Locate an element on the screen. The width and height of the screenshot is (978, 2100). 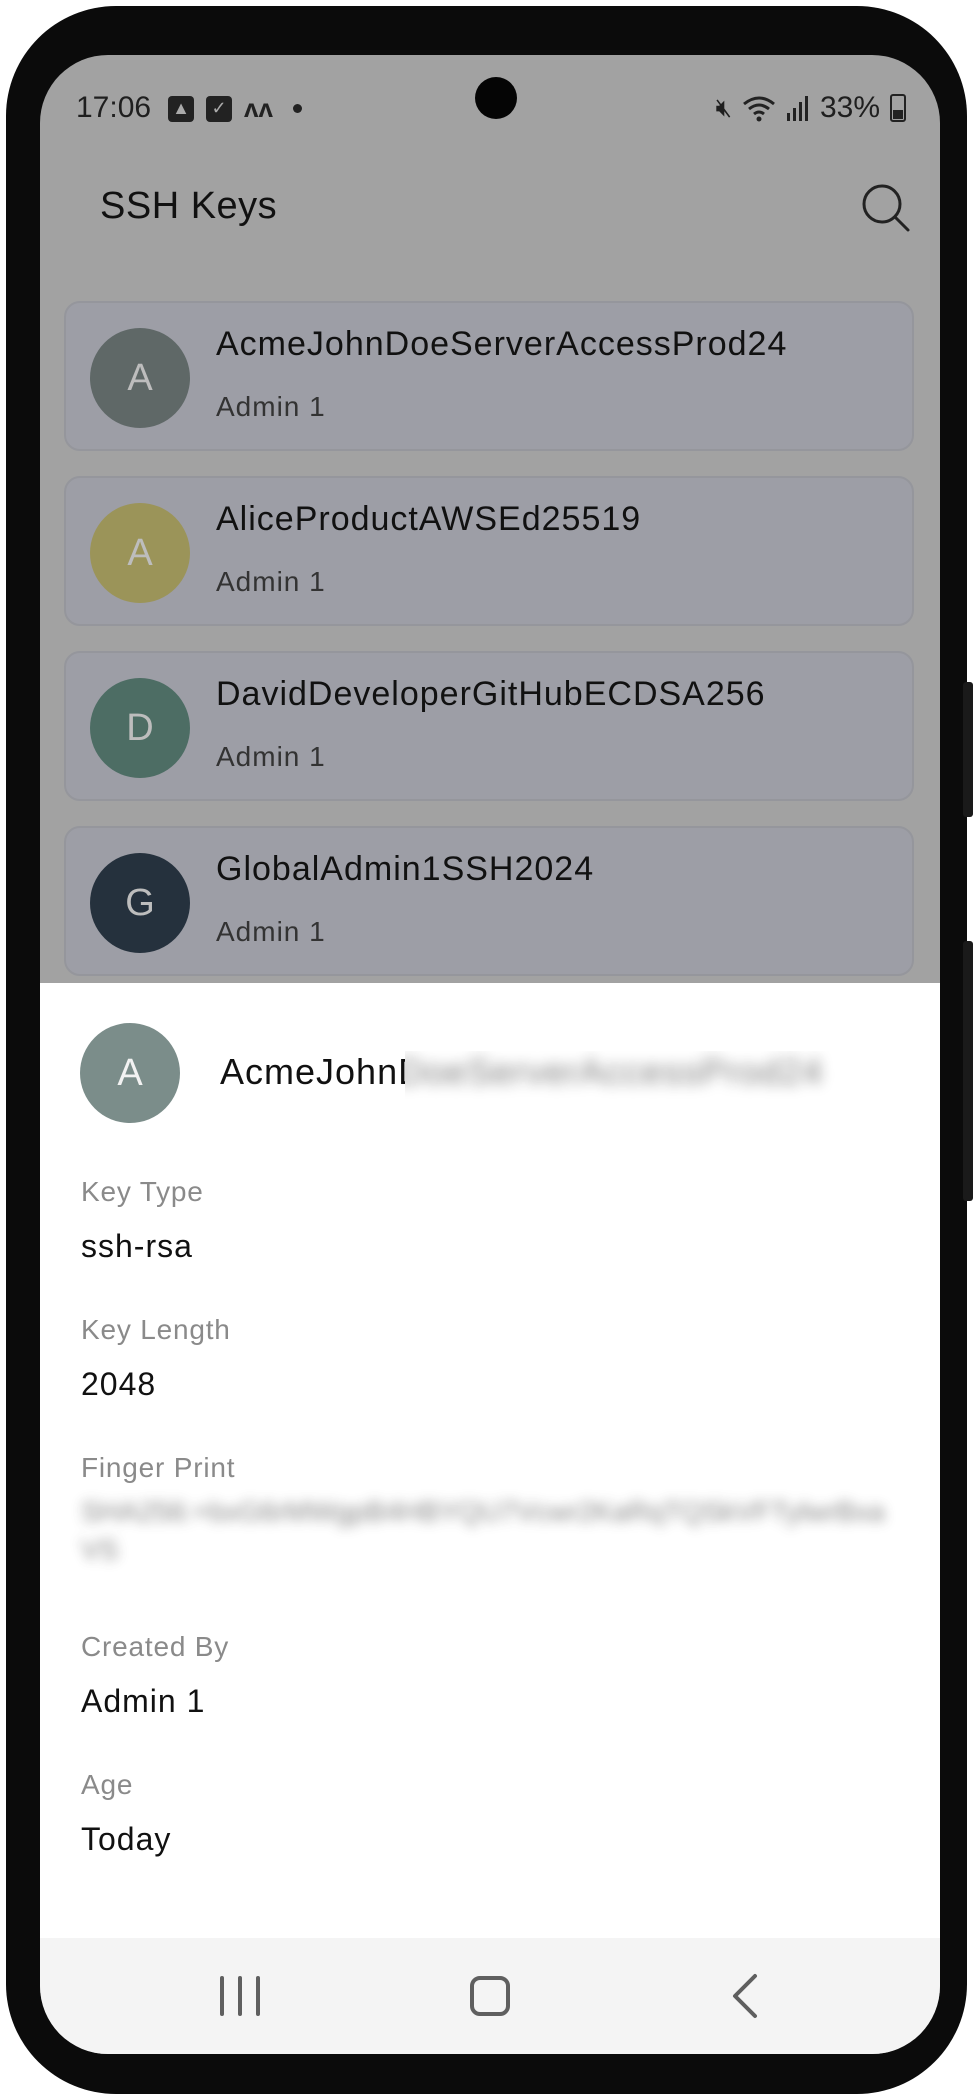
key-list-item: A AliceProductAWSEd25519 Admin 1 is located at coordinates (489, 551).